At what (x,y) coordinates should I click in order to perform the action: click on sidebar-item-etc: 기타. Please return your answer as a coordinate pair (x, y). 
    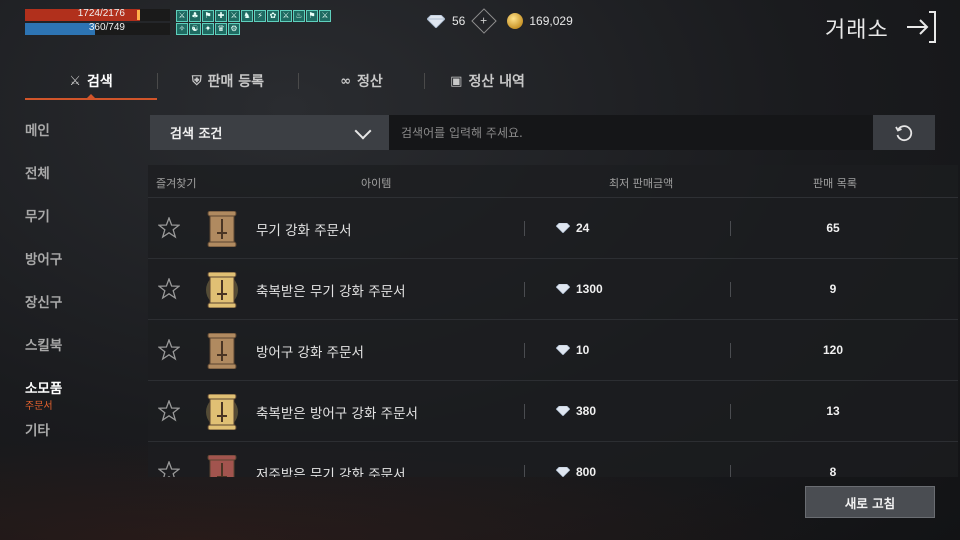
    Looking at the image, I should click on (75, 441).